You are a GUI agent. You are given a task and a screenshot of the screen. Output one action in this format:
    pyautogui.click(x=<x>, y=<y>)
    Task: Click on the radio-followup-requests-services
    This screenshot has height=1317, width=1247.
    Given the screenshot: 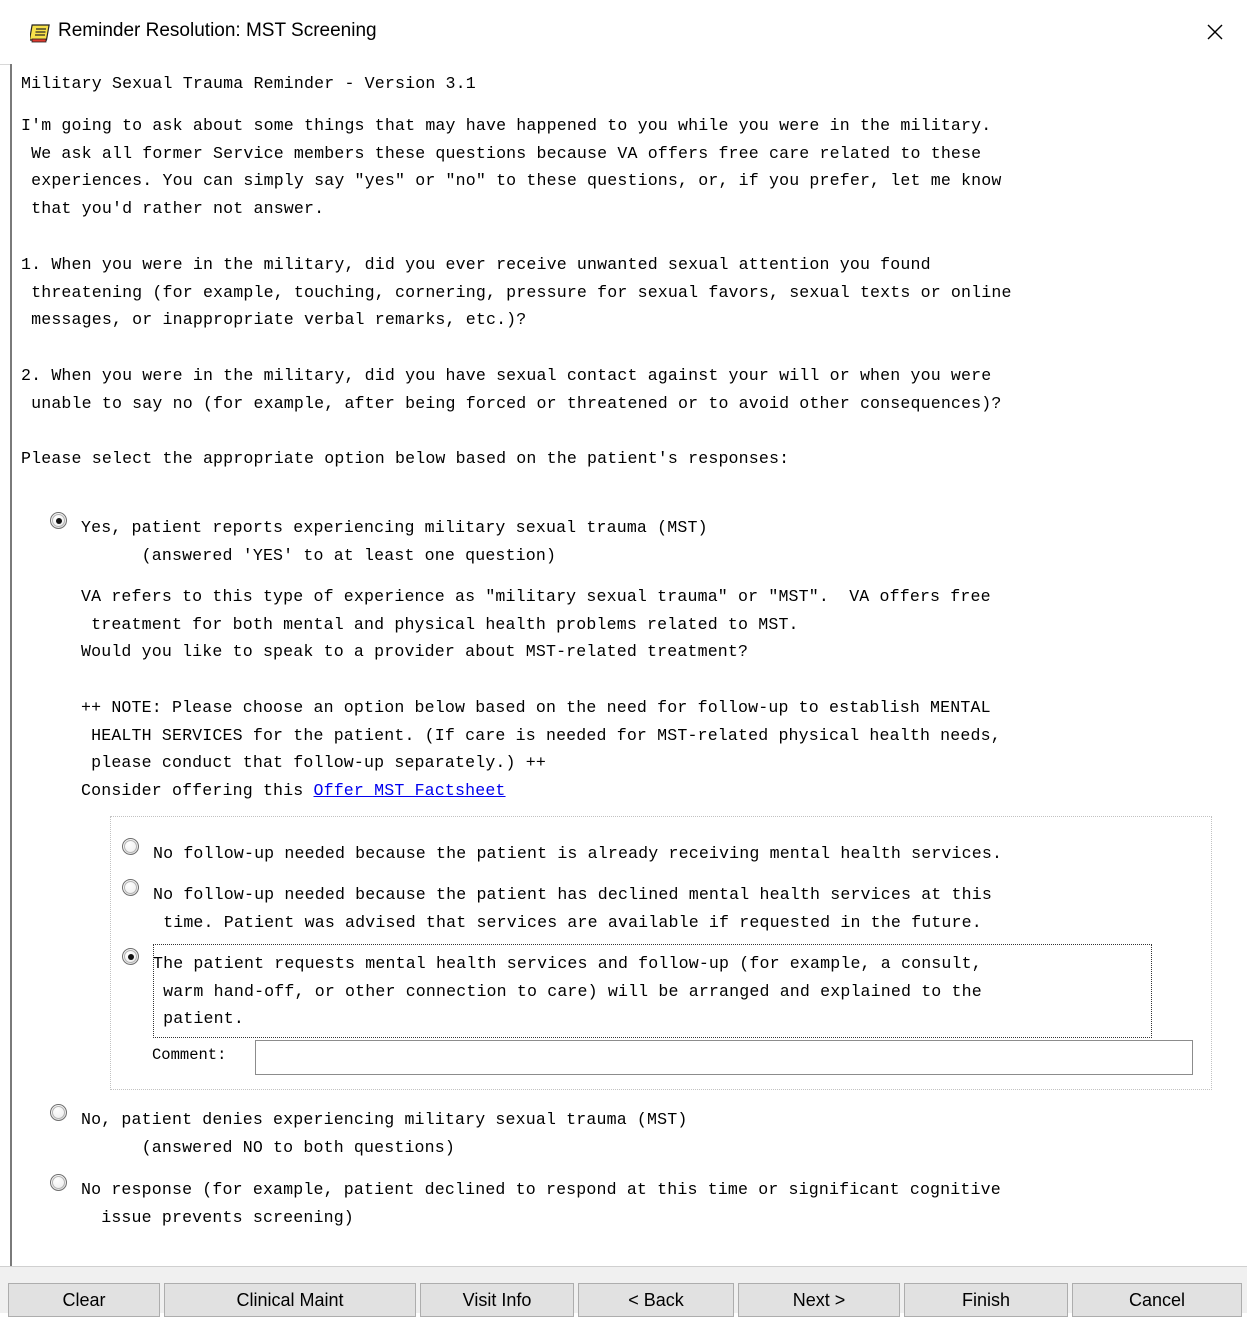 What is the action you would take?
    pyautogui.click(x=130, y=956)
    